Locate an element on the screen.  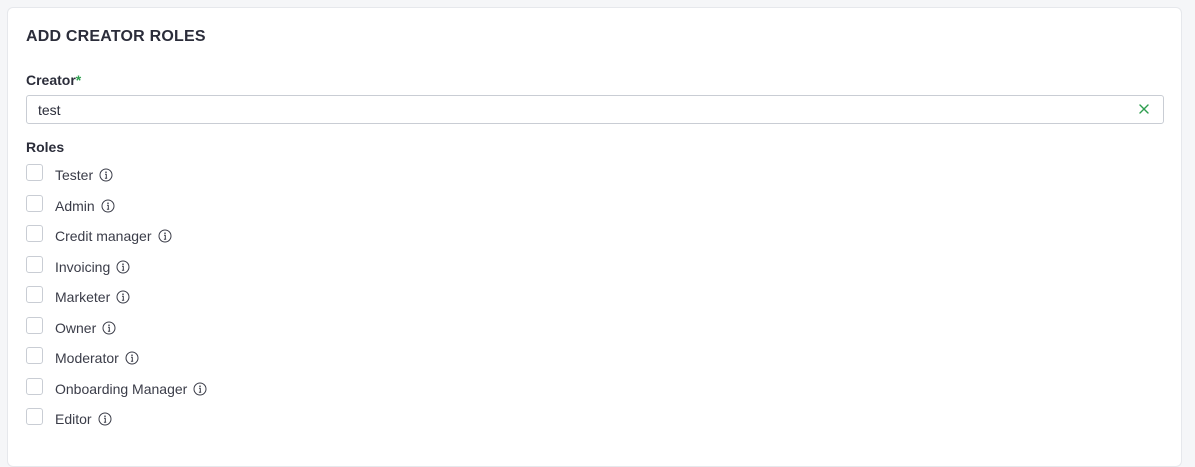
role-checkbox-credit-manager is located at coordinates (34, 233).